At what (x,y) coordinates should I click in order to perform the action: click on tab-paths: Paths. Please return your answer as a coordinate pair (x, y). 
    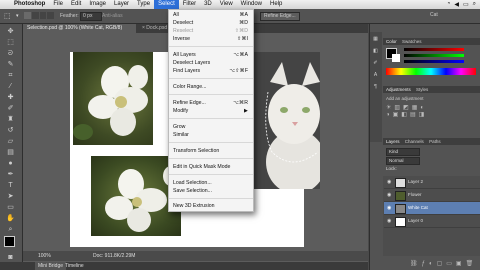
    Looking at the image, I should click on (435, 141).